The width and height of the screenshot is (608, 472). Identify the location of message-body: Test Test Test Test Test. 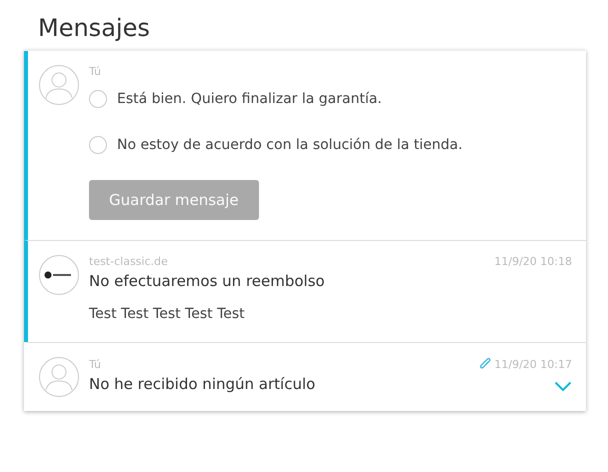
(167, 314).